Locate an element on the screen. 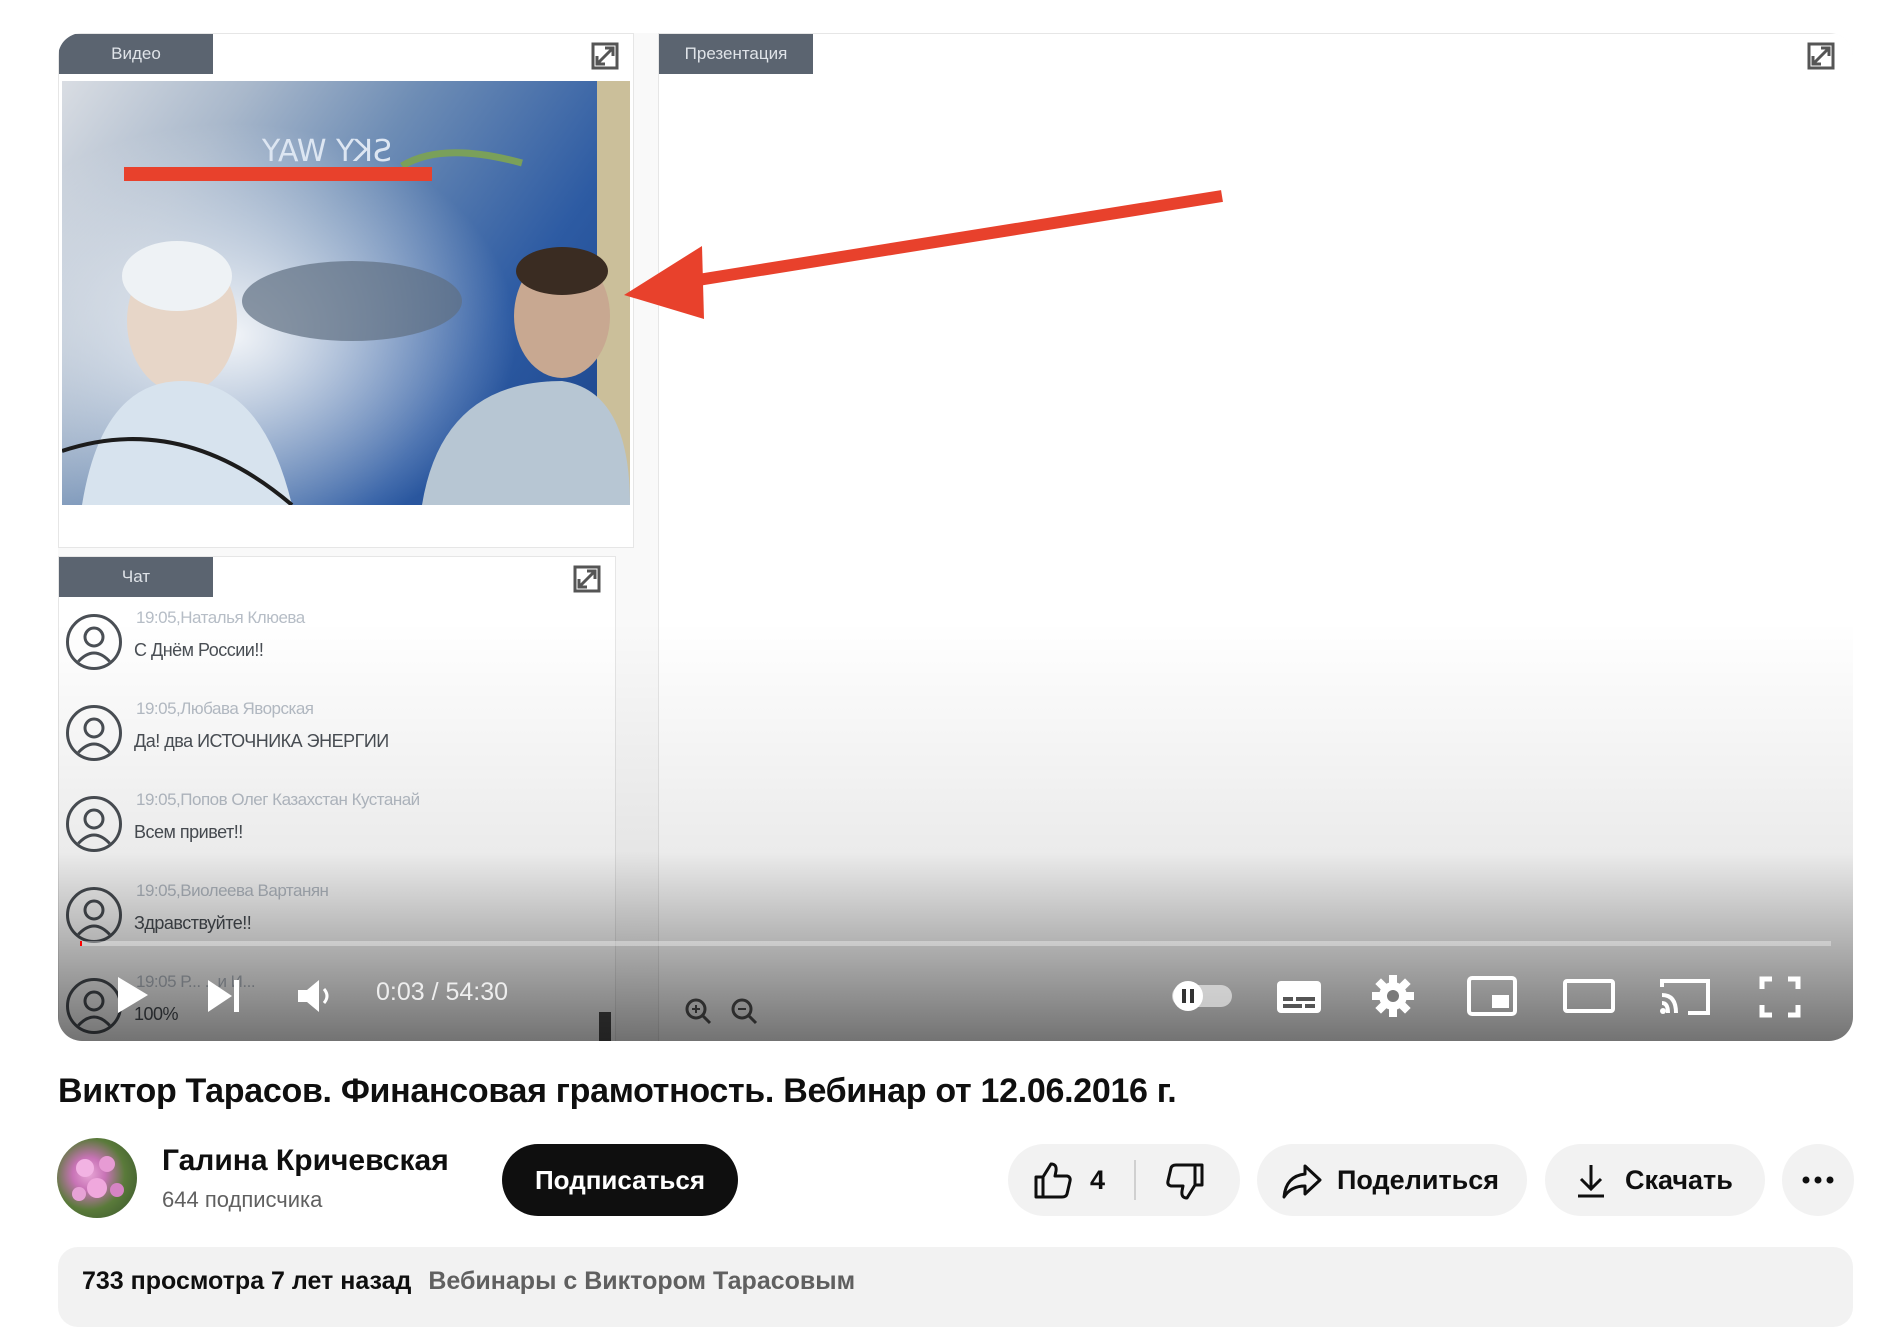 This screenshot has height=1327, width=1882. like-thumb-up-icon is located at coordinates (1053, 1180).